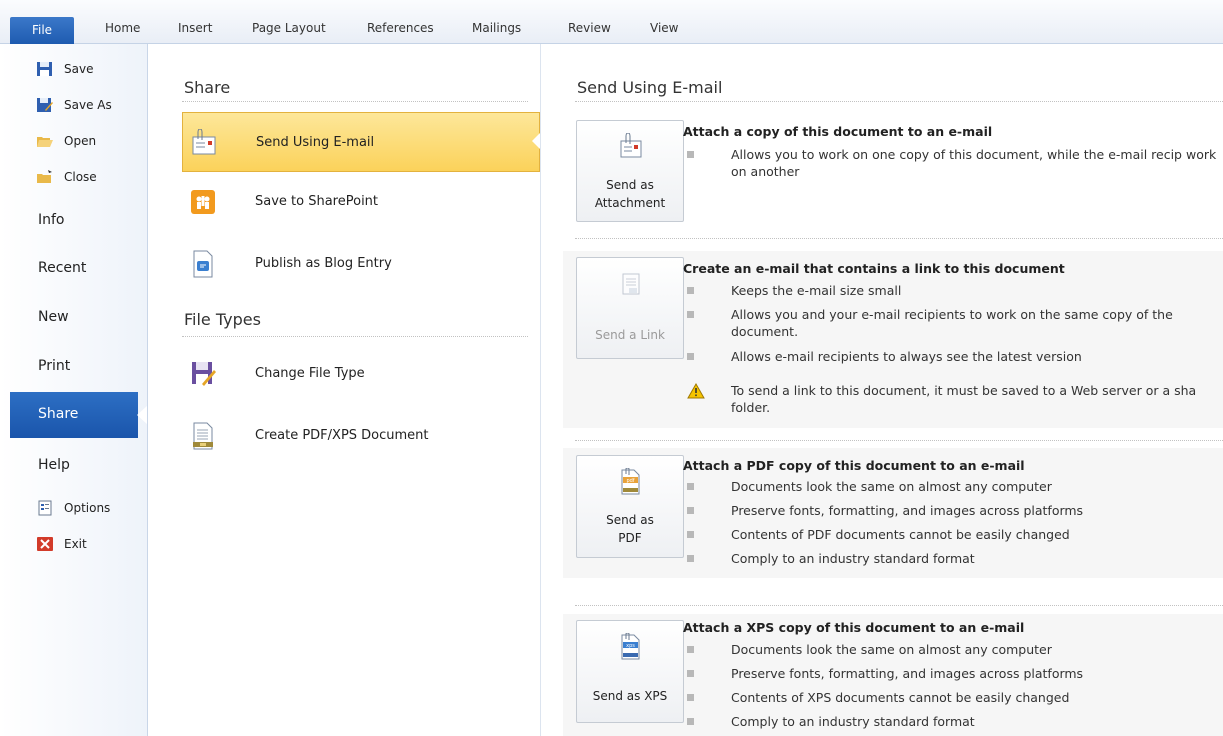  What do you see at coordinates (75, 544) in the screenshot?
I see `nav-exit-label: Exit` at bounding box center [75, 544].